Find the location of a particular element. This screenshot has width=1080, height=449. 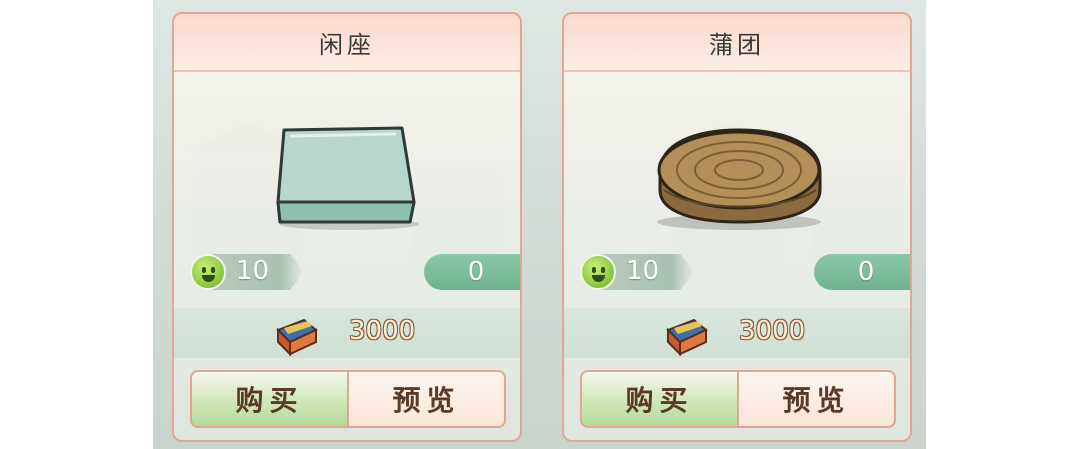

straw-cushion-icon is located at coordinates (739, 179).